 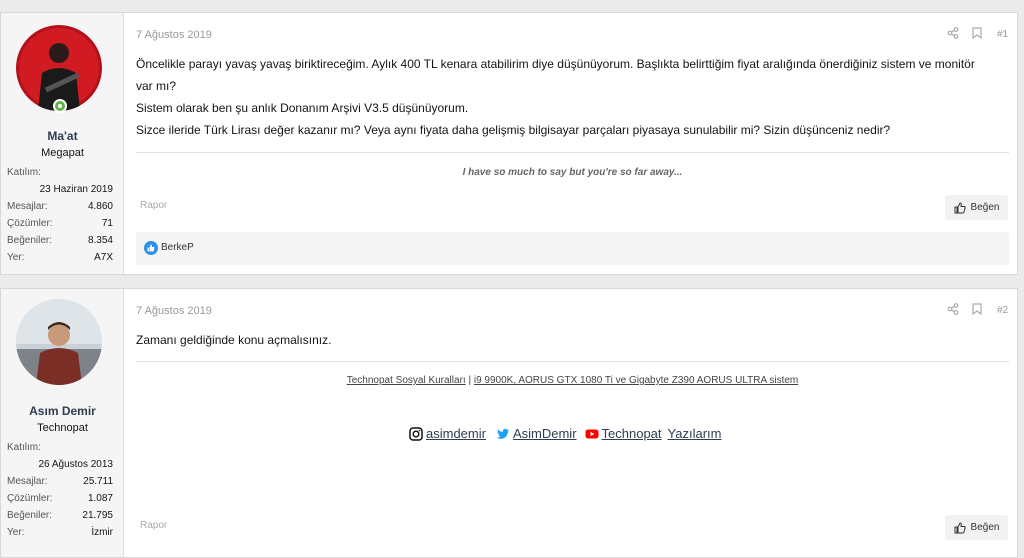 I want to click on stat-value-joined: 23 Haziran 2019, so click(x=76, y=189).